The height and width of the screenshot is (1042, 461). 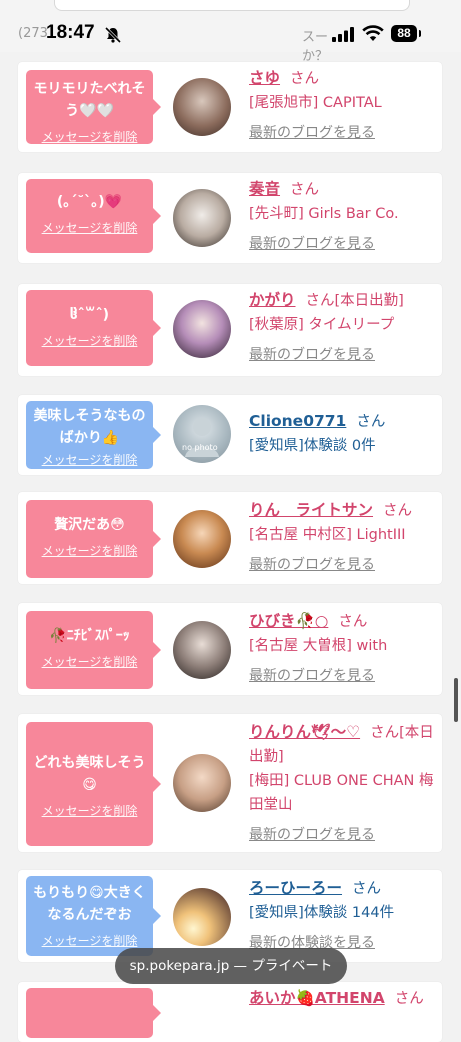 I want to click on experience-count: [愛知県]体験談 144件, so click(x=322, y=913).